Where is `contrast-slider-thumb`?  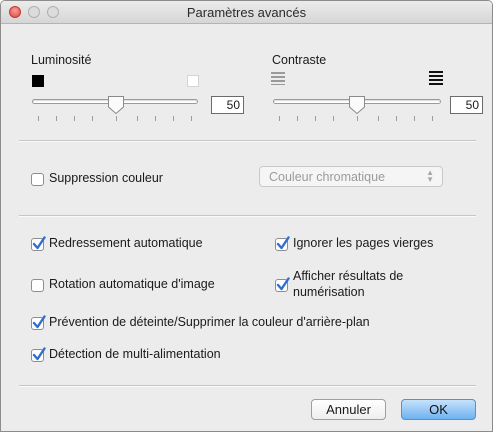 contrast-slider-thumb is located at coordinates (357, 105).